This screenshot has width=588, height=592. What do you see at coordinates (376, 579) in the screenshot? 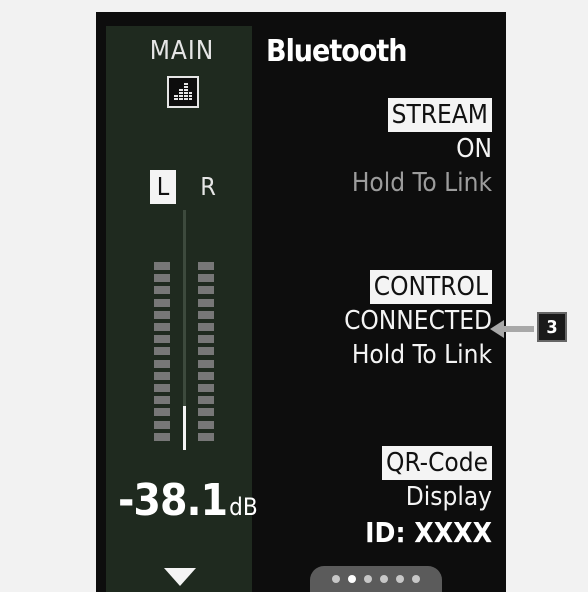
I see `page-indicator` at bounding box center [376, 579].